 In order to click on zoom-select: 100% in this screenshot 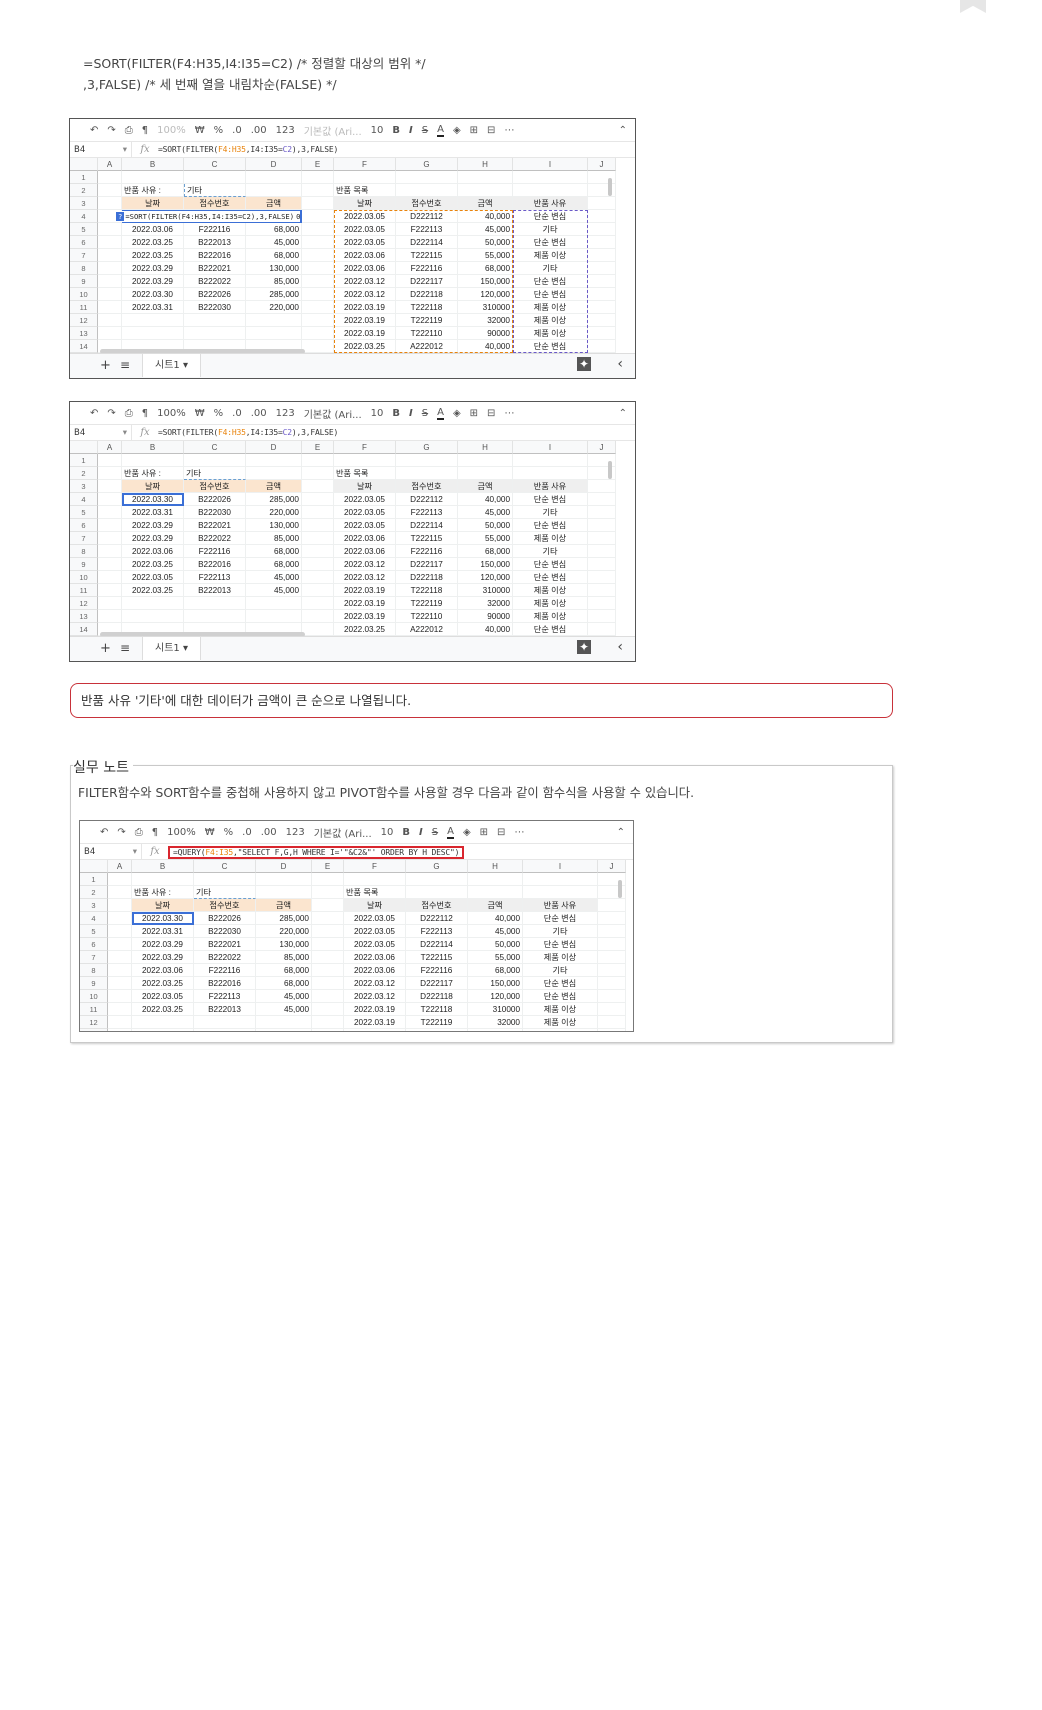, I will do `click(171, 130)`.